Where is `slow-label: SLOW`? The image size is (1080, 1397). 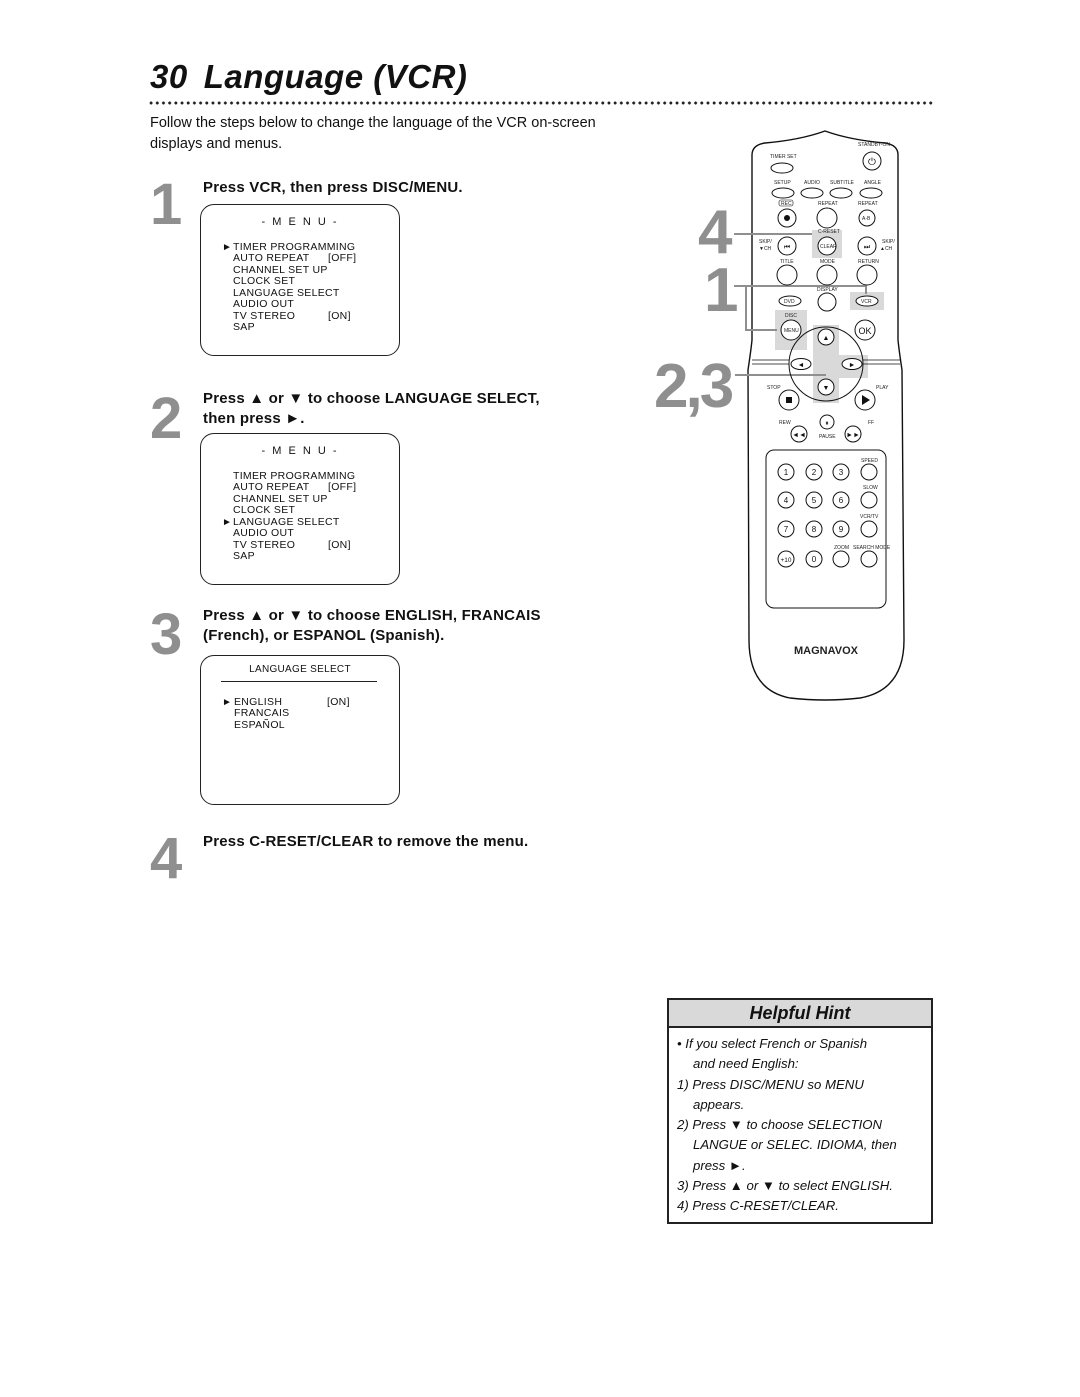 slow-label: SLOW is located at coordinates (870, 488).